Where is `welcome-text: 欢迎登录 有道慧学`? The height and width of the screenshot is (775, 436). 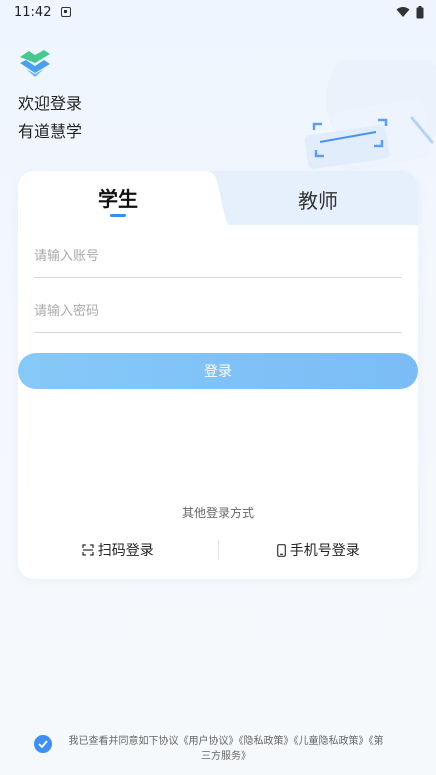 welcome-text: 欢迎登录 有道慧学 is located at coordinates (50, 118).